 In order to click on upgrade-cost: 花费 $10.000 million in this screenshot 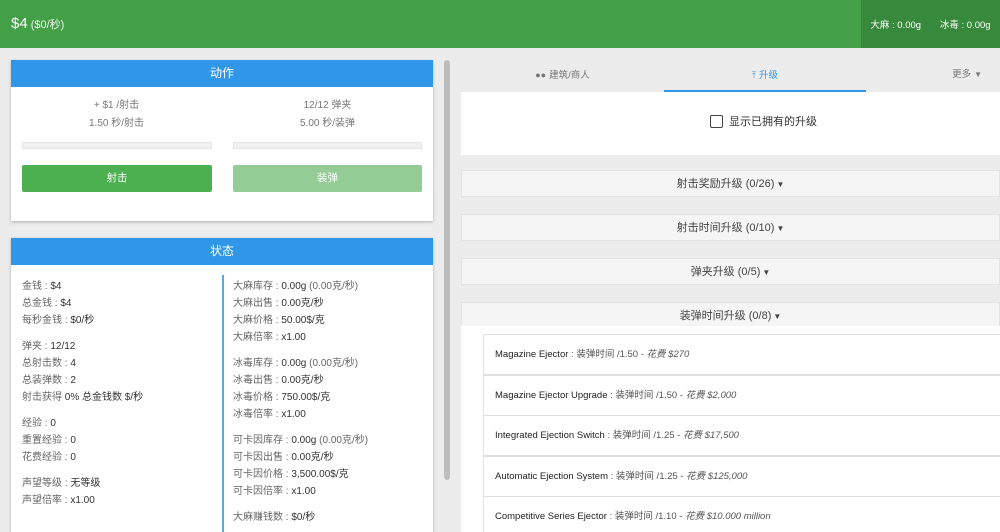, I will do `click(728, 516)`.